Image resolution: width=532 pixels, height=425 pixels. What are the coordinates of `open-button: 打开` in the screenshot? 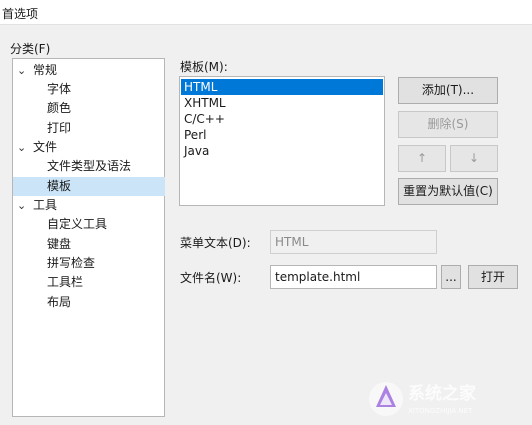 It's located at (493, 277).